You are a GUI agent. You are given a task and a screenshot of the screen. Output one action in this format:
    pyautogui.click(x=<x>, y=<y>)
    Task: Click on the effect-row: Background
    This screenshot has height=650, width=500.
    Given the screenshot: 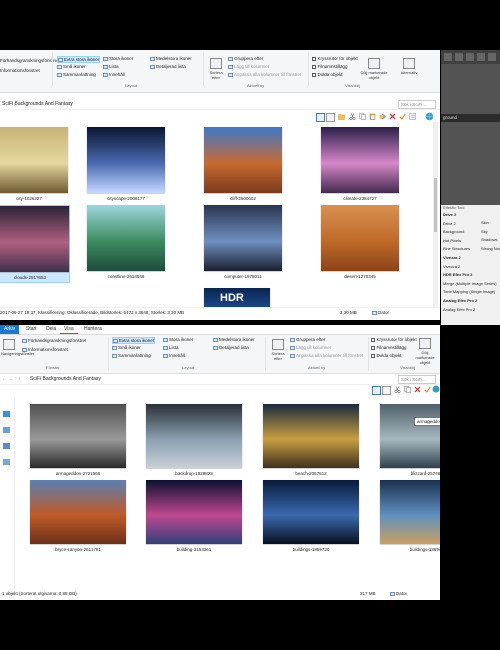 What is the action you would take?
    pyautogui.click(x=453, y=231)
    